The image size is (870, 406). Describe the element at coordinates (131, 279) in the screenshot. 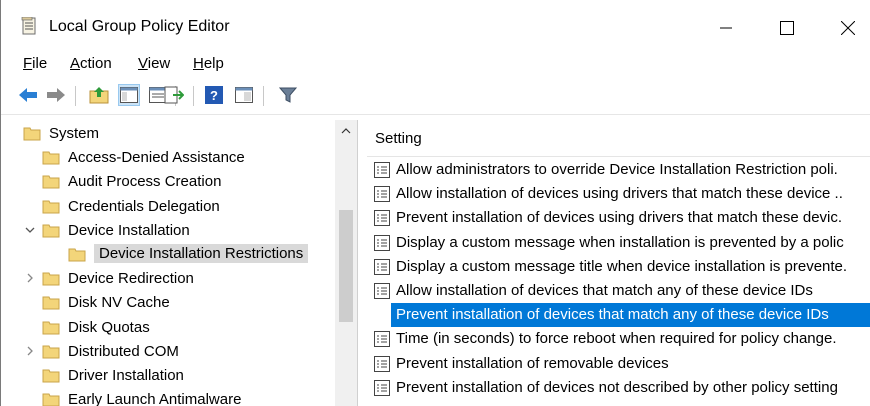

I see `tree-item-label: Device Redirection` at that location.